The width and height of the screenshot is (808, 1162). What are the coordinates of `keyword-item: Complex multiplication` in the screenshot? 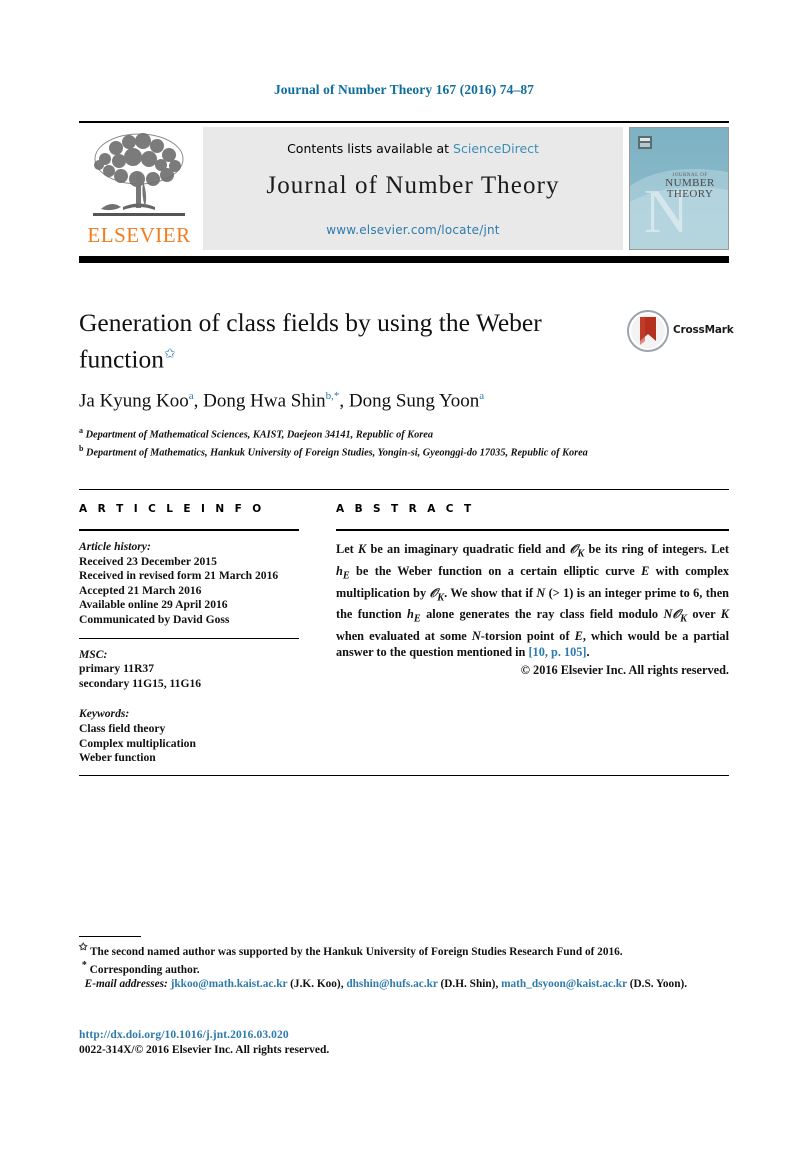 It's located at (137, 743).